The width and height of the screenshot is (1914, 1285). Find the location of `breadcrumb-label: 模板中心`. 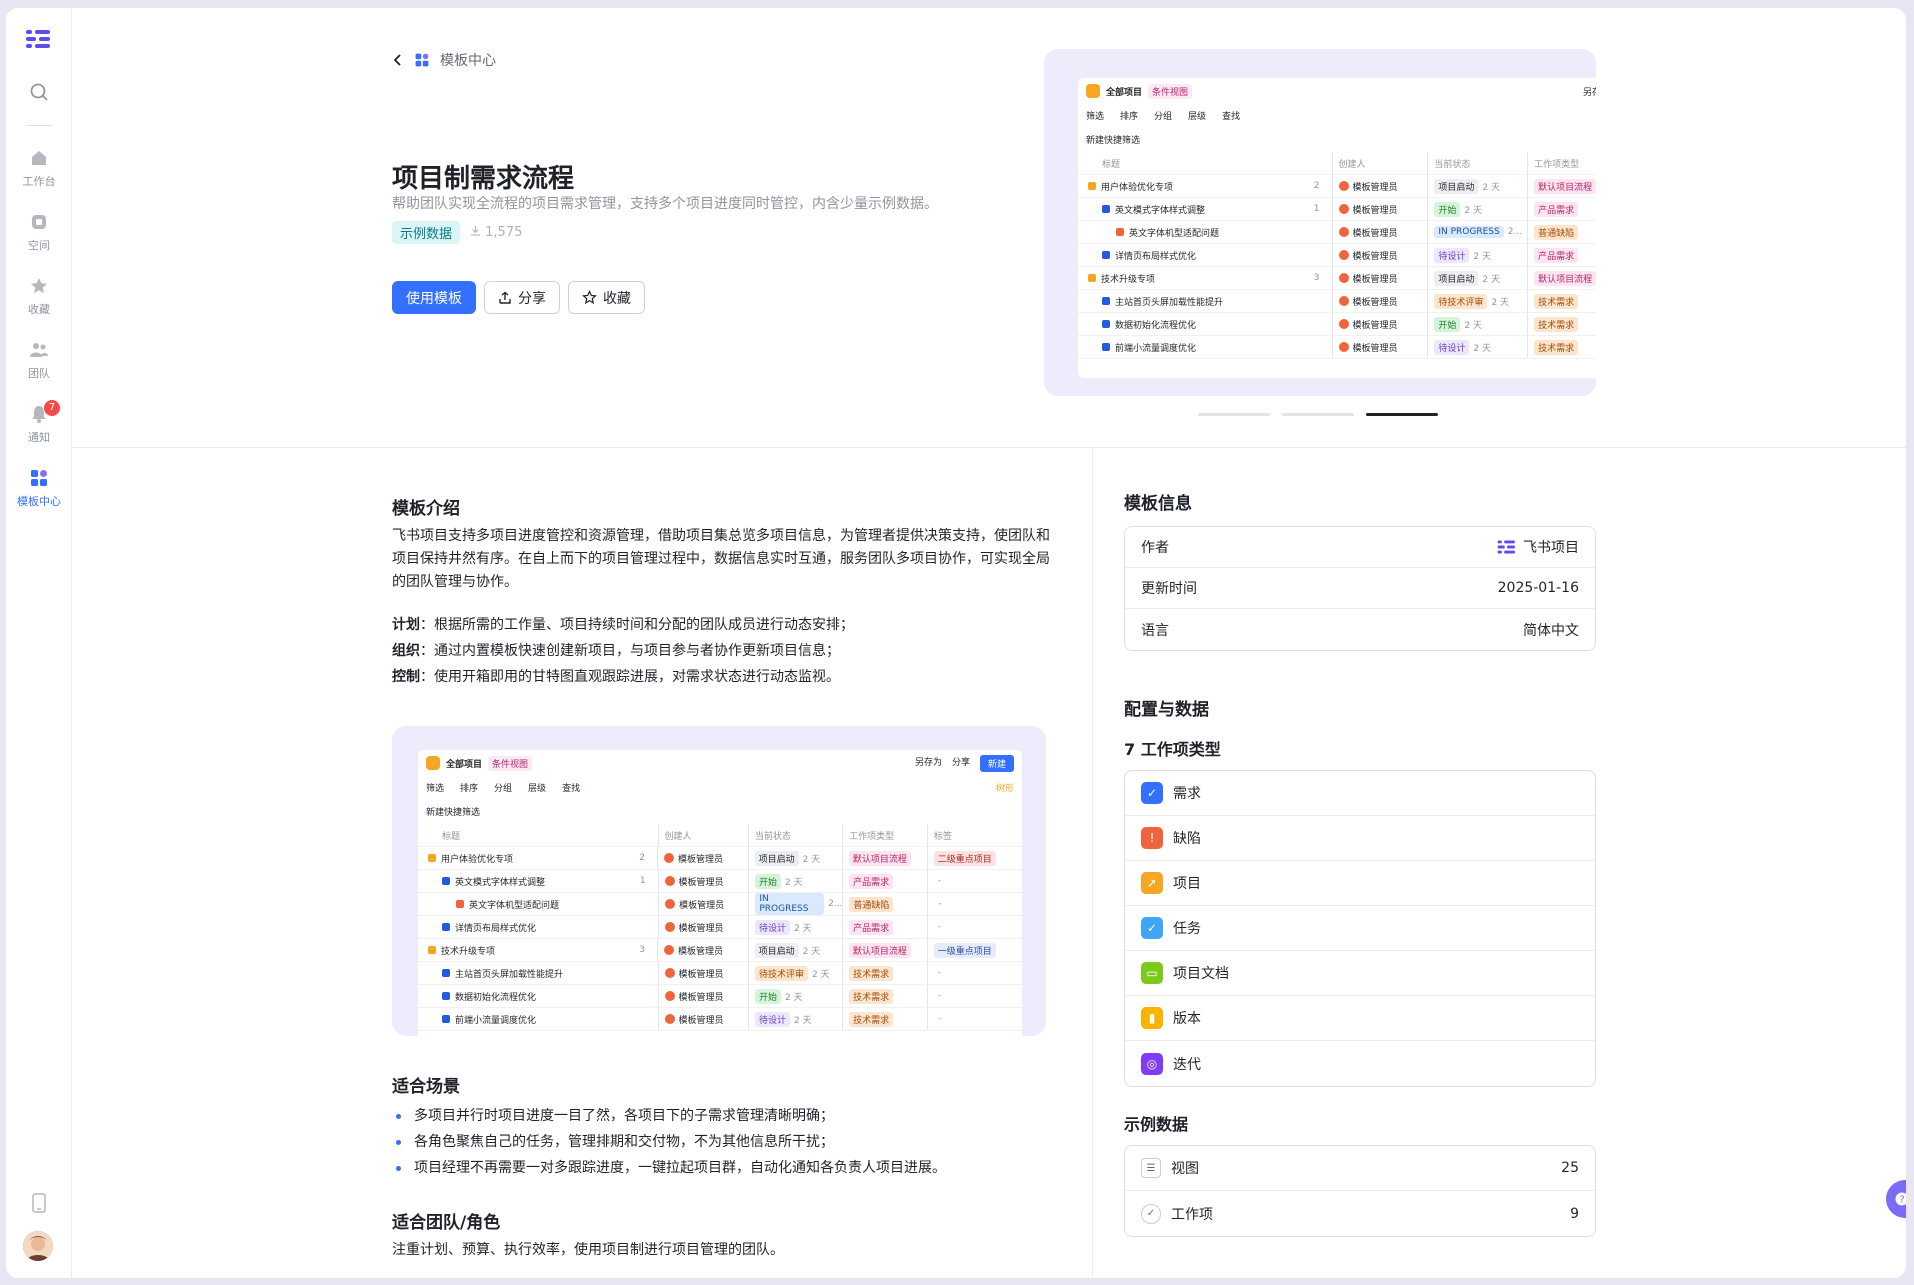

breadcrumb-label: 模板中心 is located at coordinates (468, 61).